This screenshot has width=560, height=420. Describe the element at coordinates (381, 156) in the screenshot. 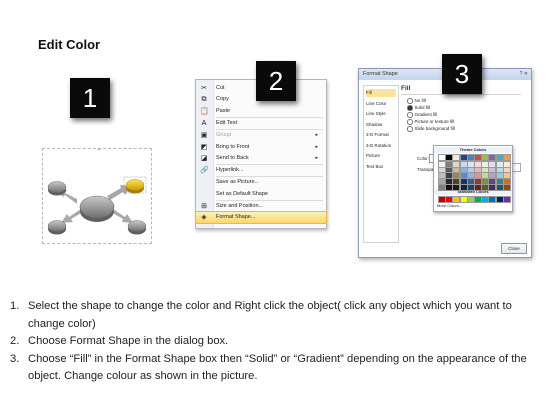

I see `category-item: Picture` at that location.